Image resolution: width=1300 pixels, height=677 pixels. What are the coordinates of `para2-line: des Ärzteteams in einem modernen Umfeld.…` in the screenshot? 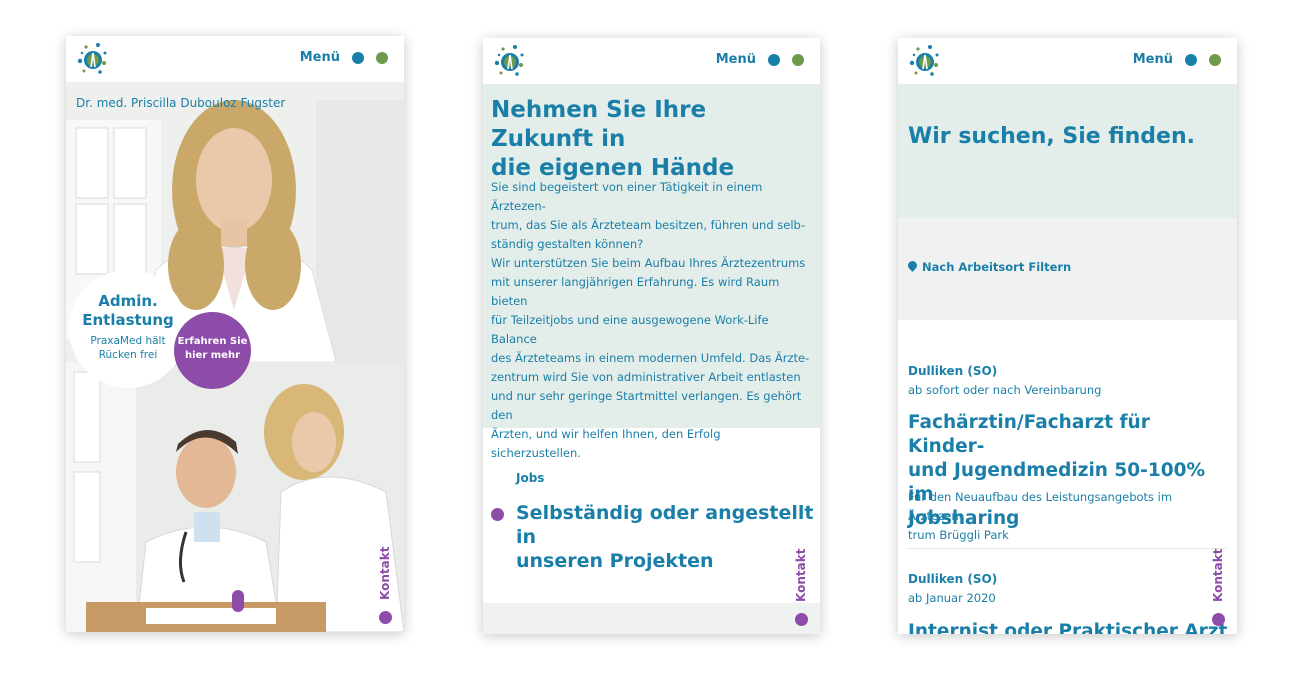 It's located at (650, 358).